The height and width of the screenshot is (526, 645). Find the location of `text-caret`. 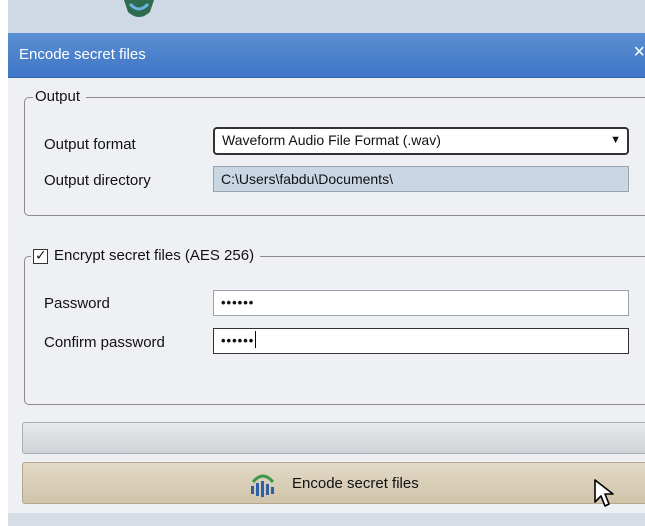

text-caret is located at coordinates (256, 339).